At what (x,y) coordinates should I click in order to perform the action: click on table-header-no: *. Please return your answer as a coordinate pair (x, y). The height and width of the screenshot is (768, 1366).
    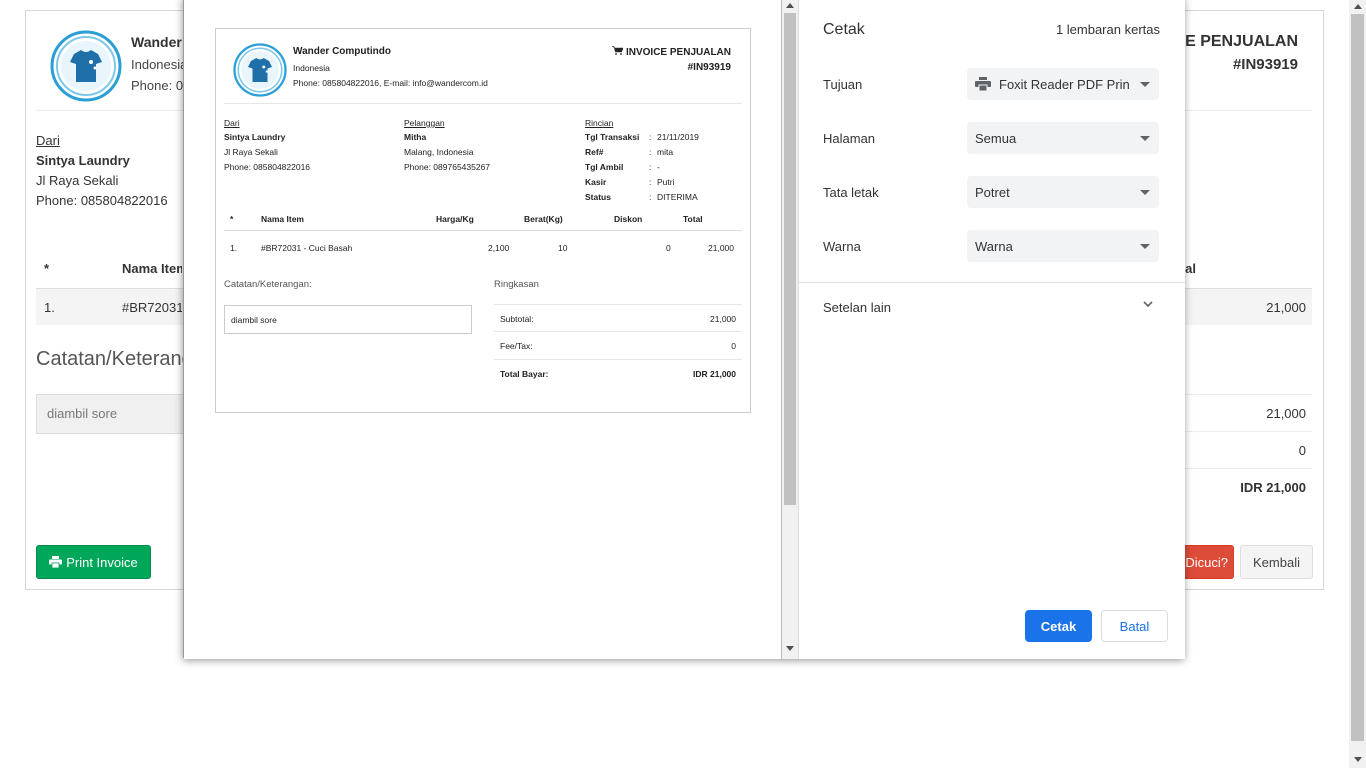
    Looking at the image, I should click on (47, 268).